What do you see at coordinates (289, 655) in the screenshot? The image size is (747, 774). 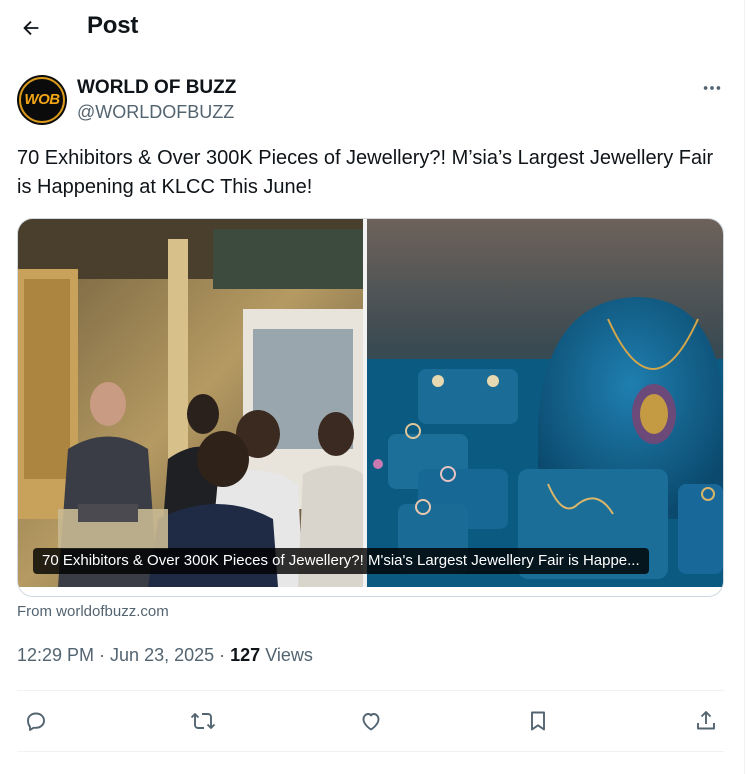 I see `views-label: Views` at bounding box center [289, 655].